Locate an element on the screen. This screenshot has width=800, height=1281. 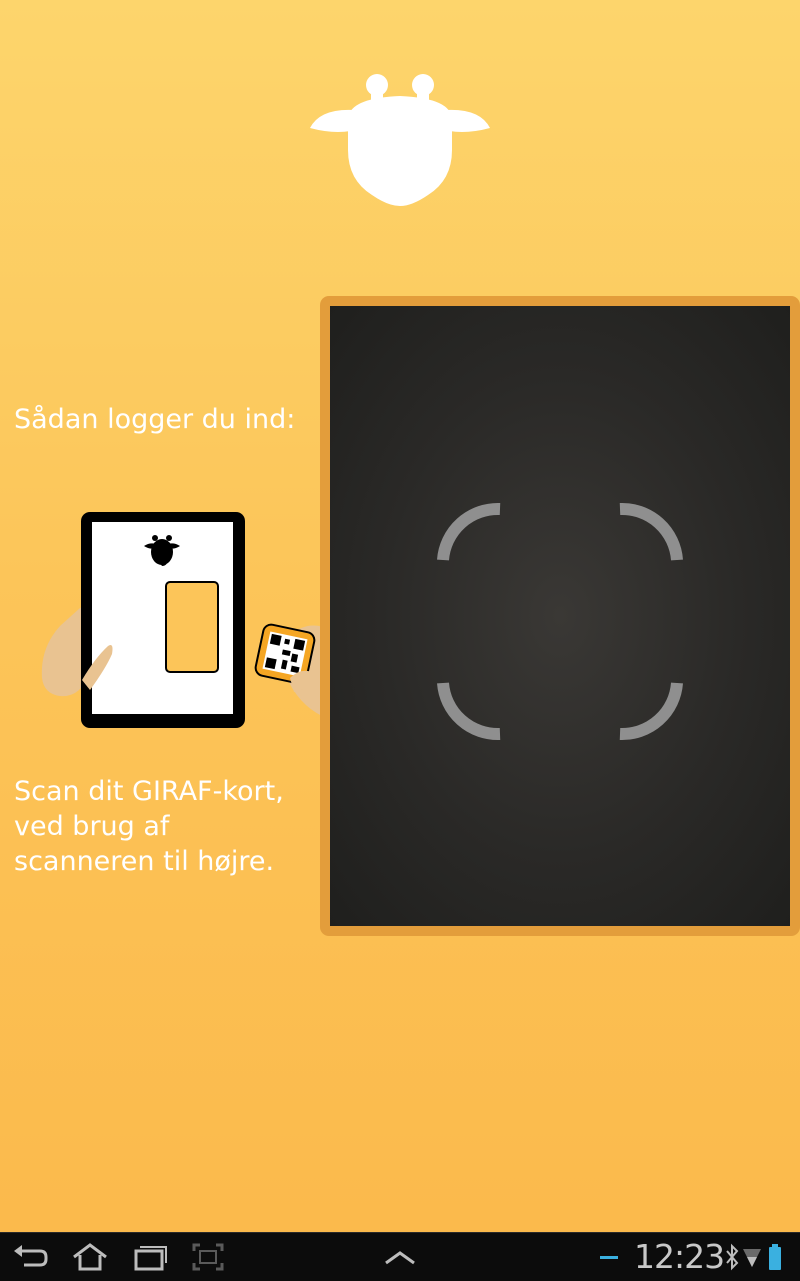
login-illustration is located at coordinates (196, 620).